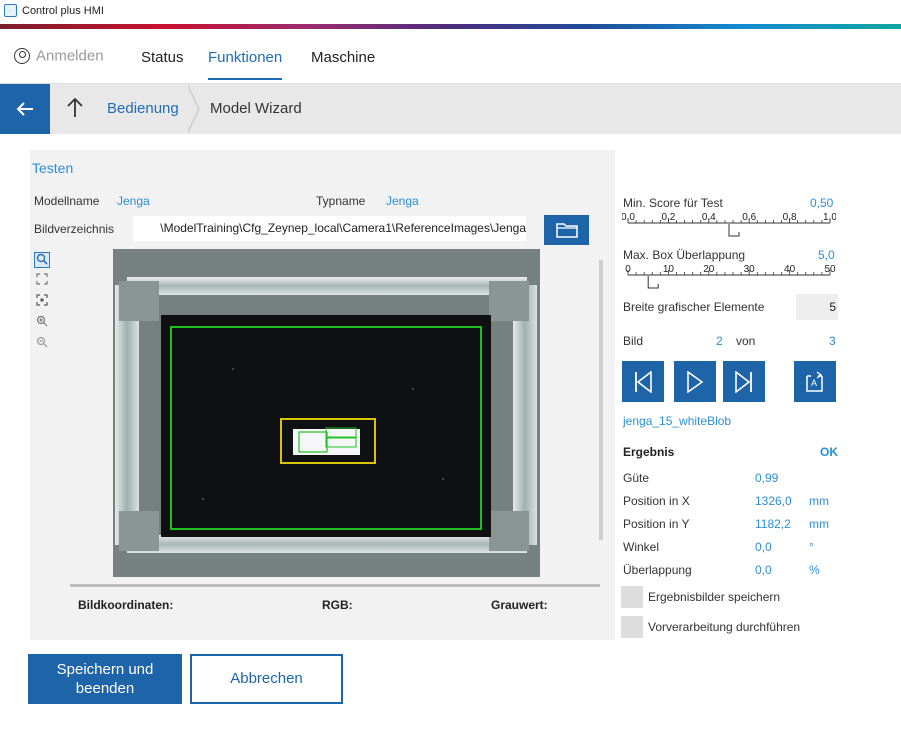 The image size is (901, 743). I want to click on arrow-left-icon, so click(24, 109).